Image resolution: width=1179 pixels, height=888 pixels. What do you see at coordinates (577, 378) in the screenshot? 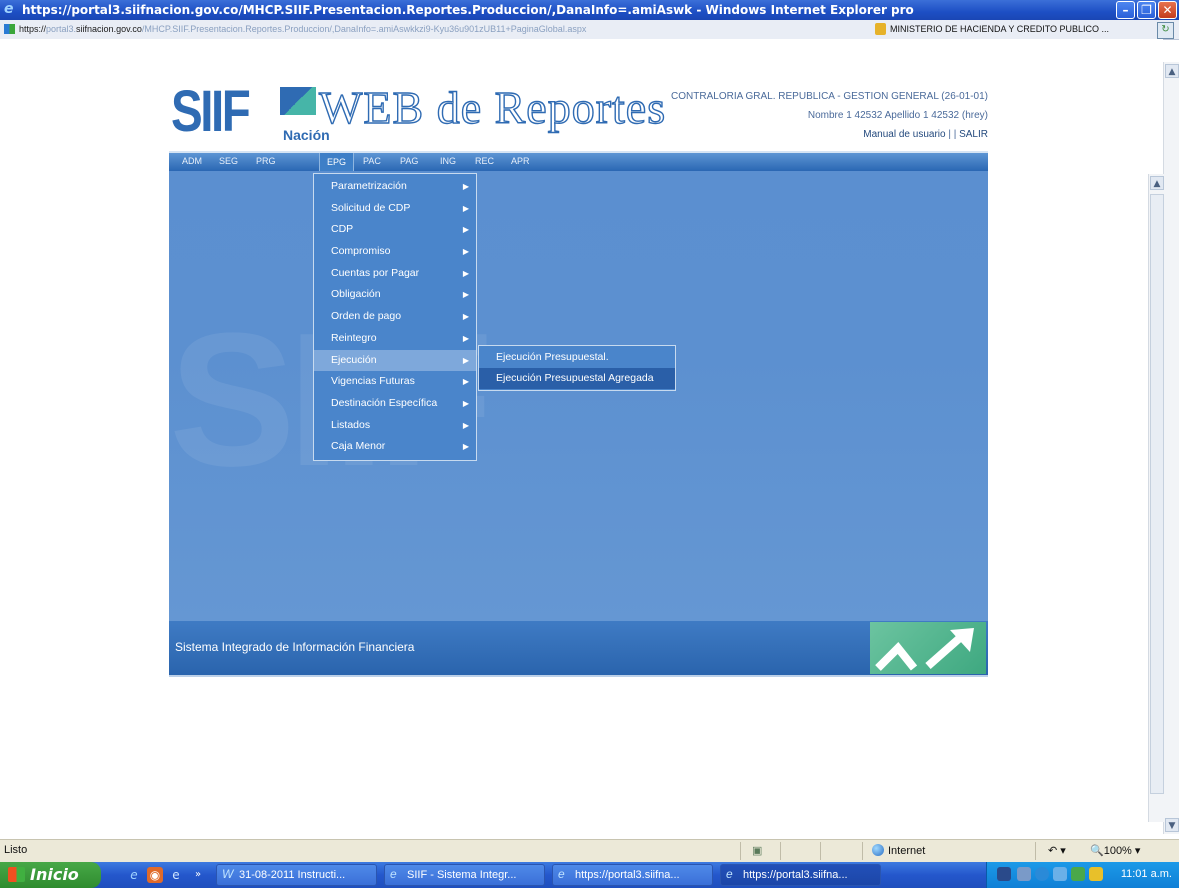
I see `submenu-ejecucion-presupuestal-agregada: Ejecución Presupuestal Agregada` at bounding box center [577, 378].